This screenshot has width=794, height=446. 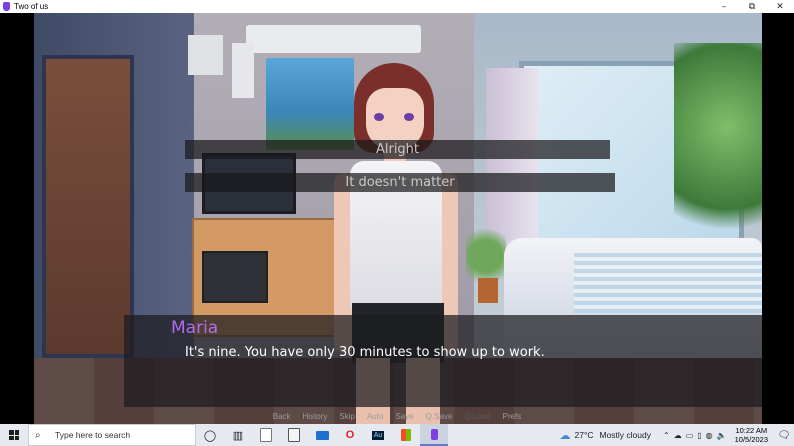 I want to click on quick-menu-history: History, so click(x=315, y=418).